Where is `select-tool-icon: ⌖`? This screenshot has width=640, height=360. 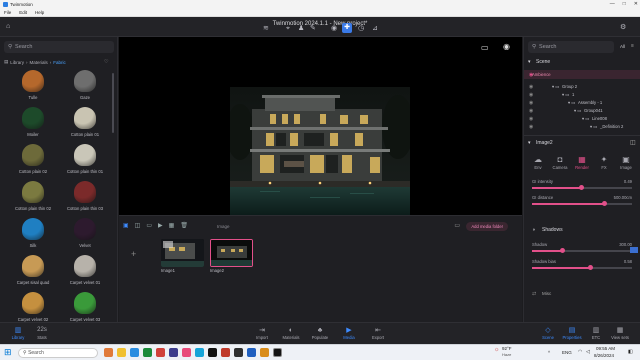 select-tool-icon: ⌖ is located at coordinates (288, 28).